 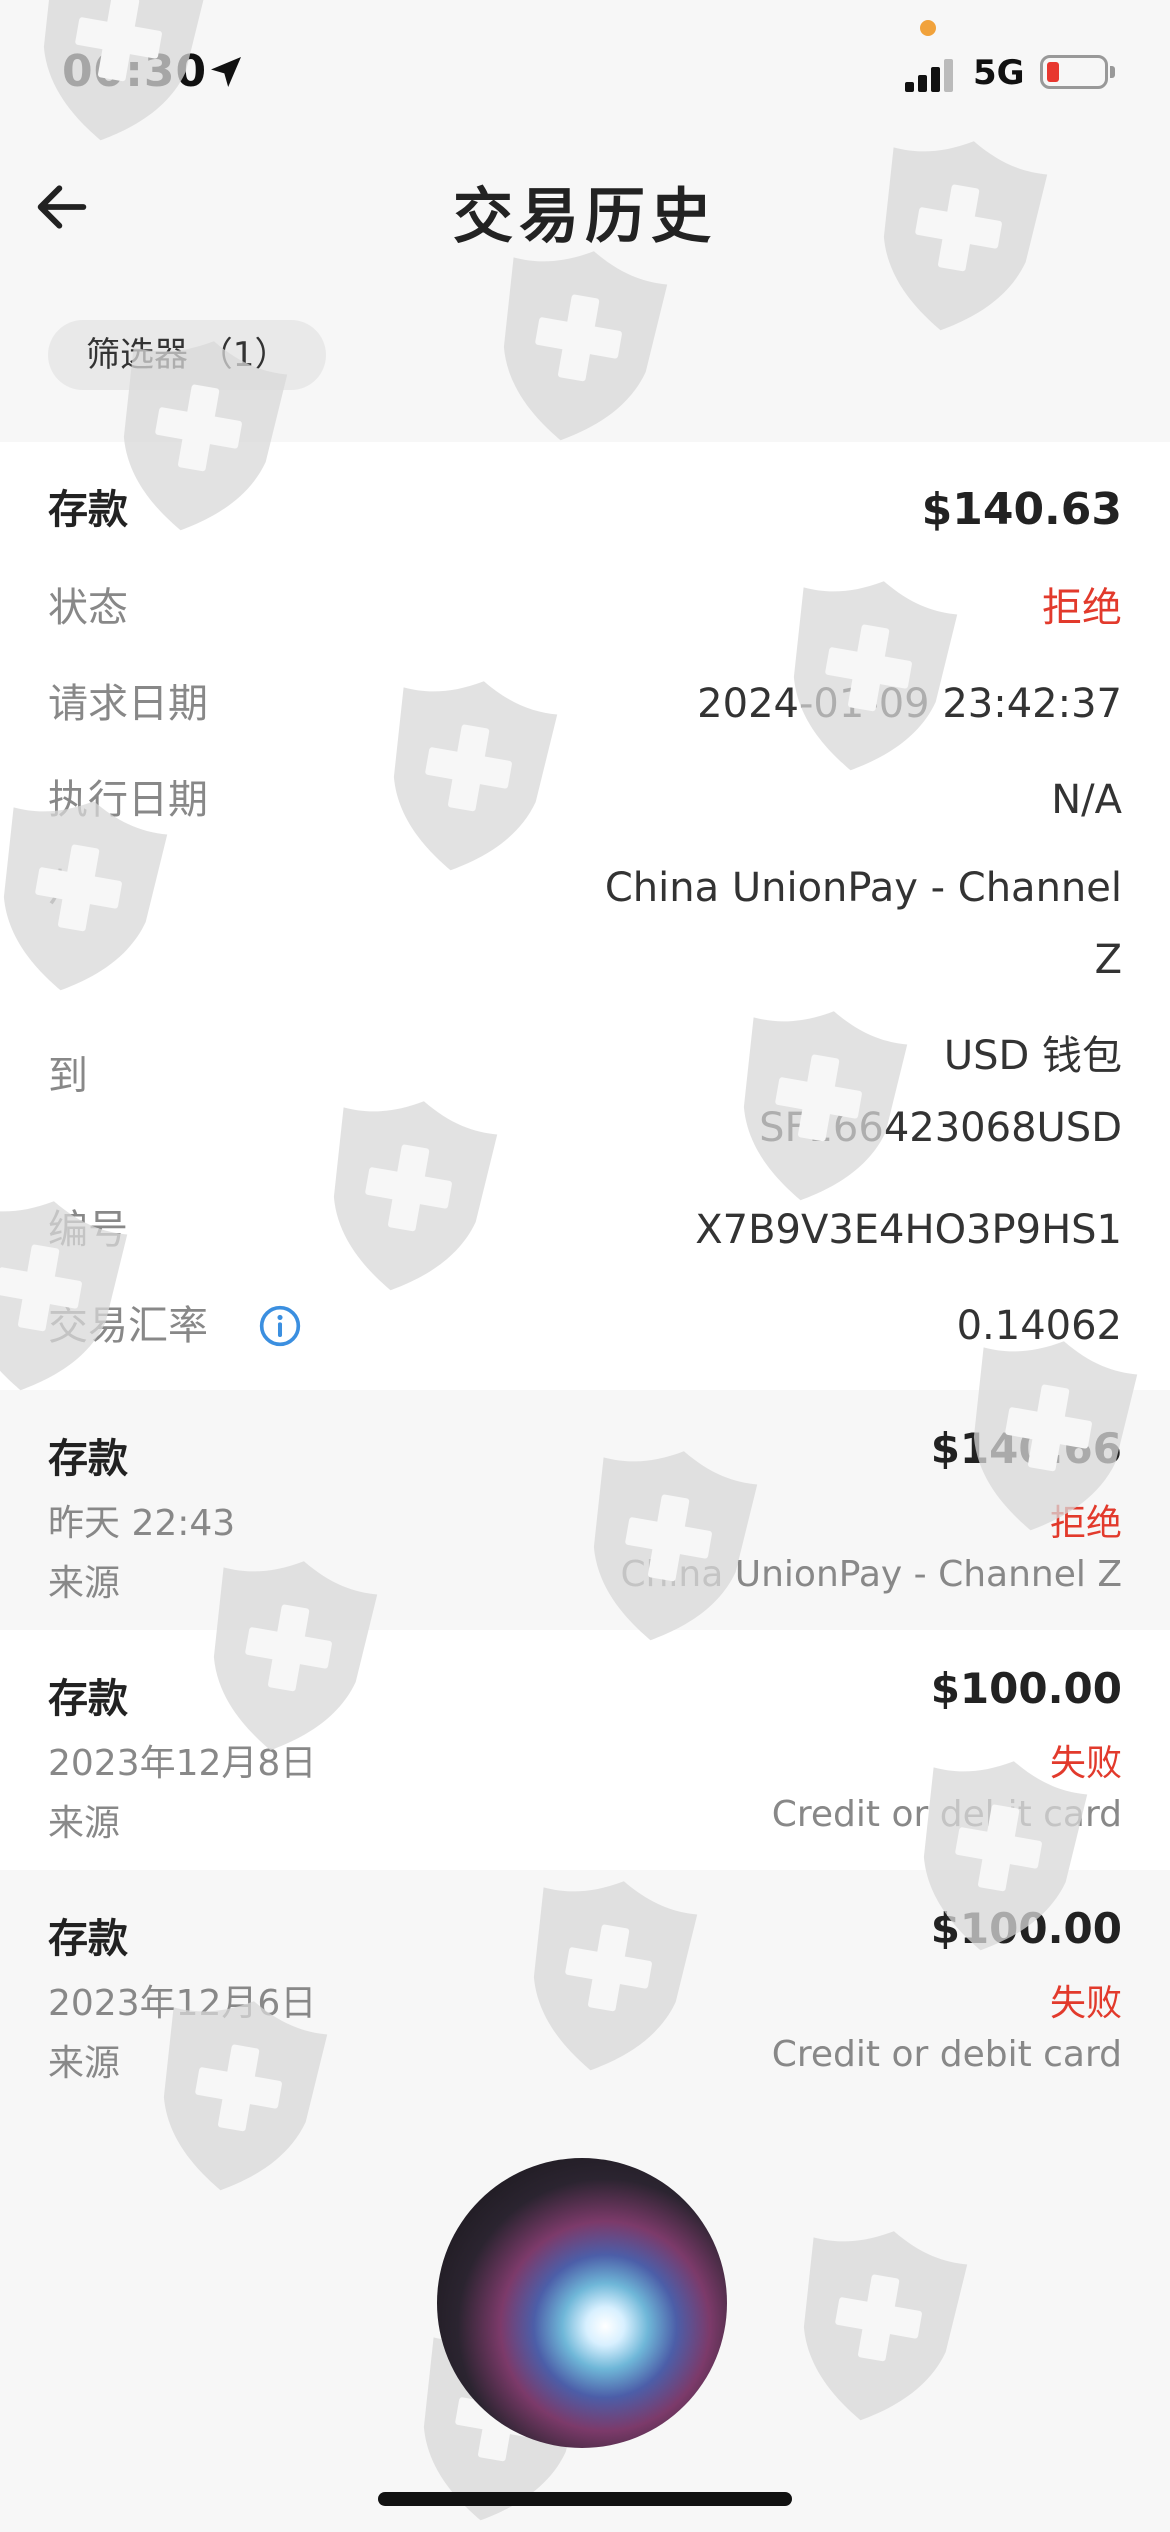 What do you see at coordinates (182, 1763) in the screenshot?
I see `transaction-date: 2023年12月8日` at bounding box center [182, 1763].